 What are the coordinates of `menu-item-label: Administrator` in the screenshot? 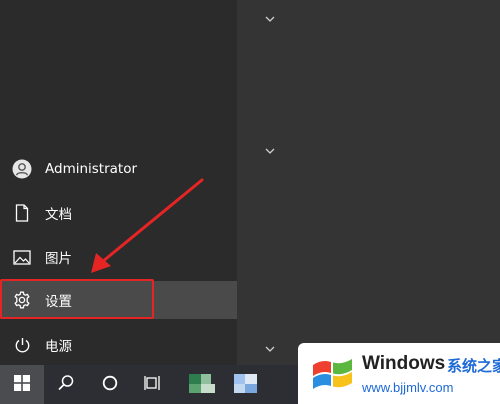 It's located at (91, 169).